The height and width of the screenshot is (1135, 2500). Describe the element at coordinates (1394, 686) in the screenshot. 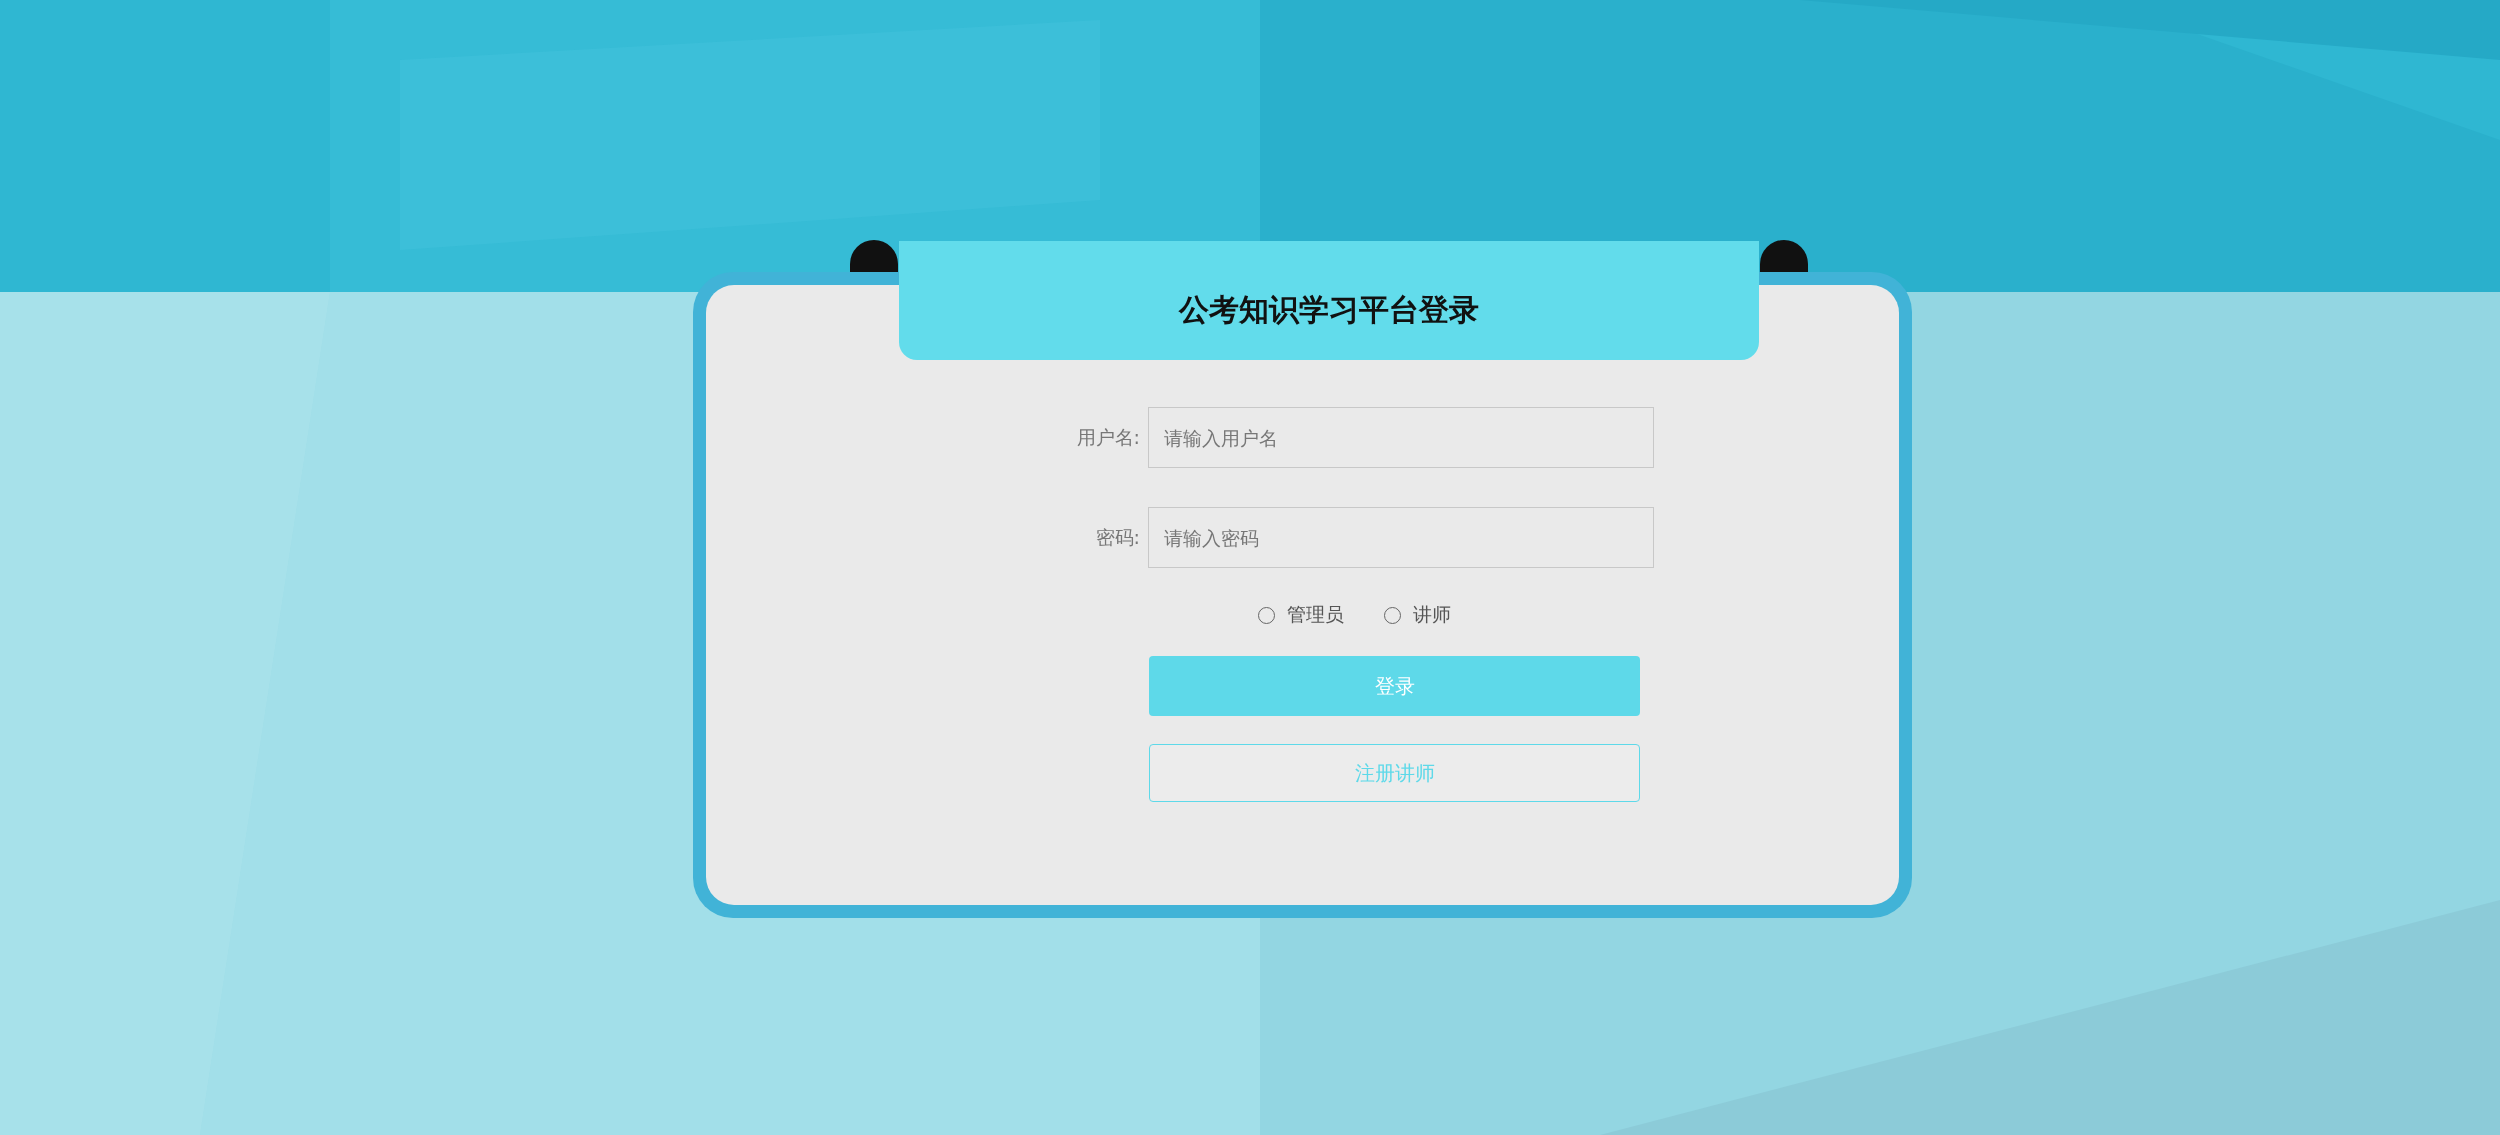

I see `login-button: 登录` at that location.